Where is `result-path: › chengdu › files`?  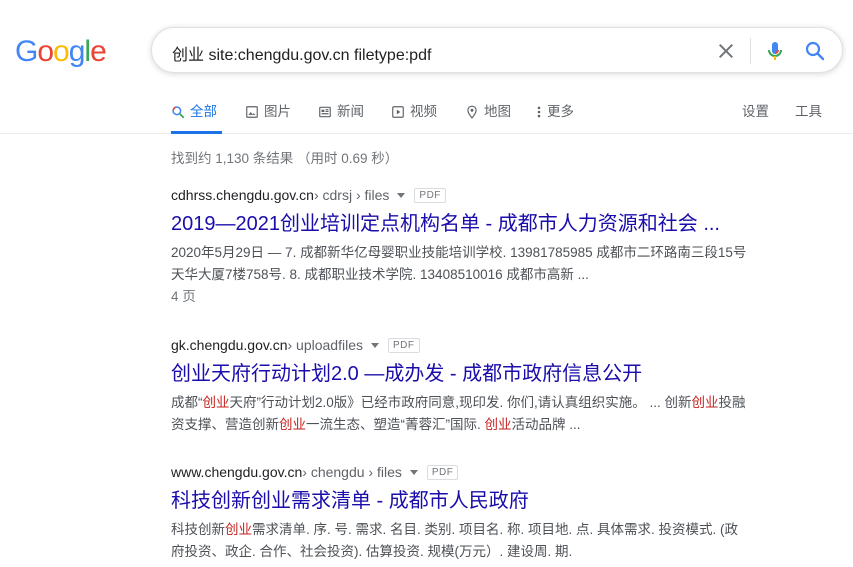 result-path: › chengdu › files is located at coordinates (352, 472).